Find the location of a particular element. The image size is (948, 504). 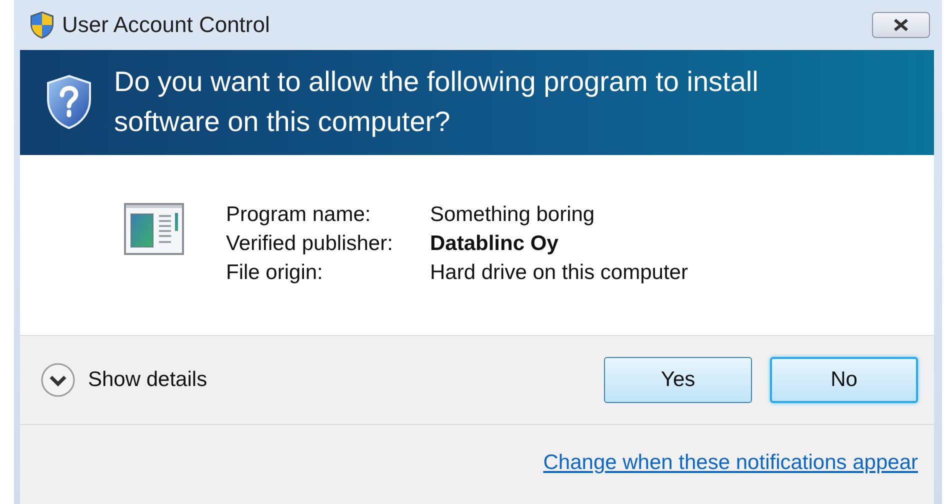

shield-question-icon is located at coordinates (69, 102).